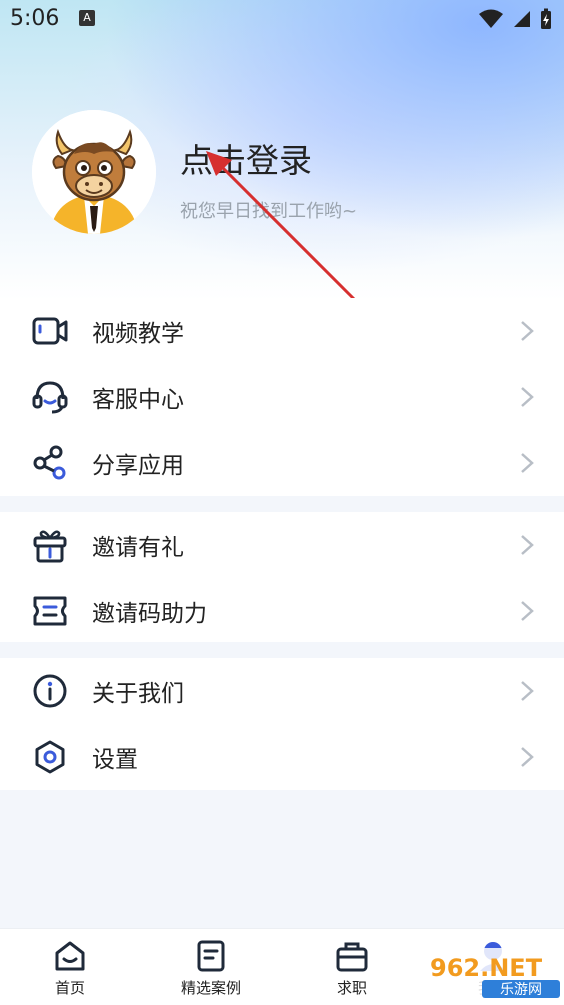  What do you see at coordinates (282, 463) in the screenshot?
I see `menu-item-share-app: 分享应用` at bounding box center [282, 463].